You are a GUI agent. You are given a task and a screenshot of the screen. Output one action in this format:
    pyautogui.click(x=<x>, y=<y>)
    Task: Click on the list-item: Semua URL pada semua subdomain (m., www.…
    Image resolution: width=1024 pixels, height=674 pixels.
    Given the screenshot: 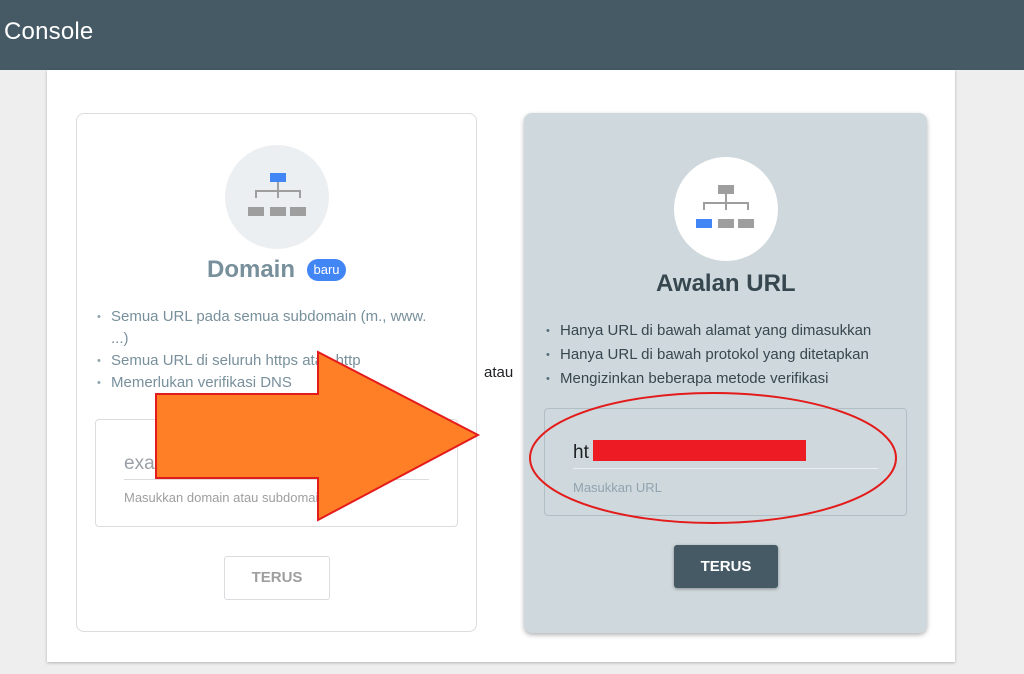 What is the action you would take?
    pyautogui.click(x=269, y=328)
    